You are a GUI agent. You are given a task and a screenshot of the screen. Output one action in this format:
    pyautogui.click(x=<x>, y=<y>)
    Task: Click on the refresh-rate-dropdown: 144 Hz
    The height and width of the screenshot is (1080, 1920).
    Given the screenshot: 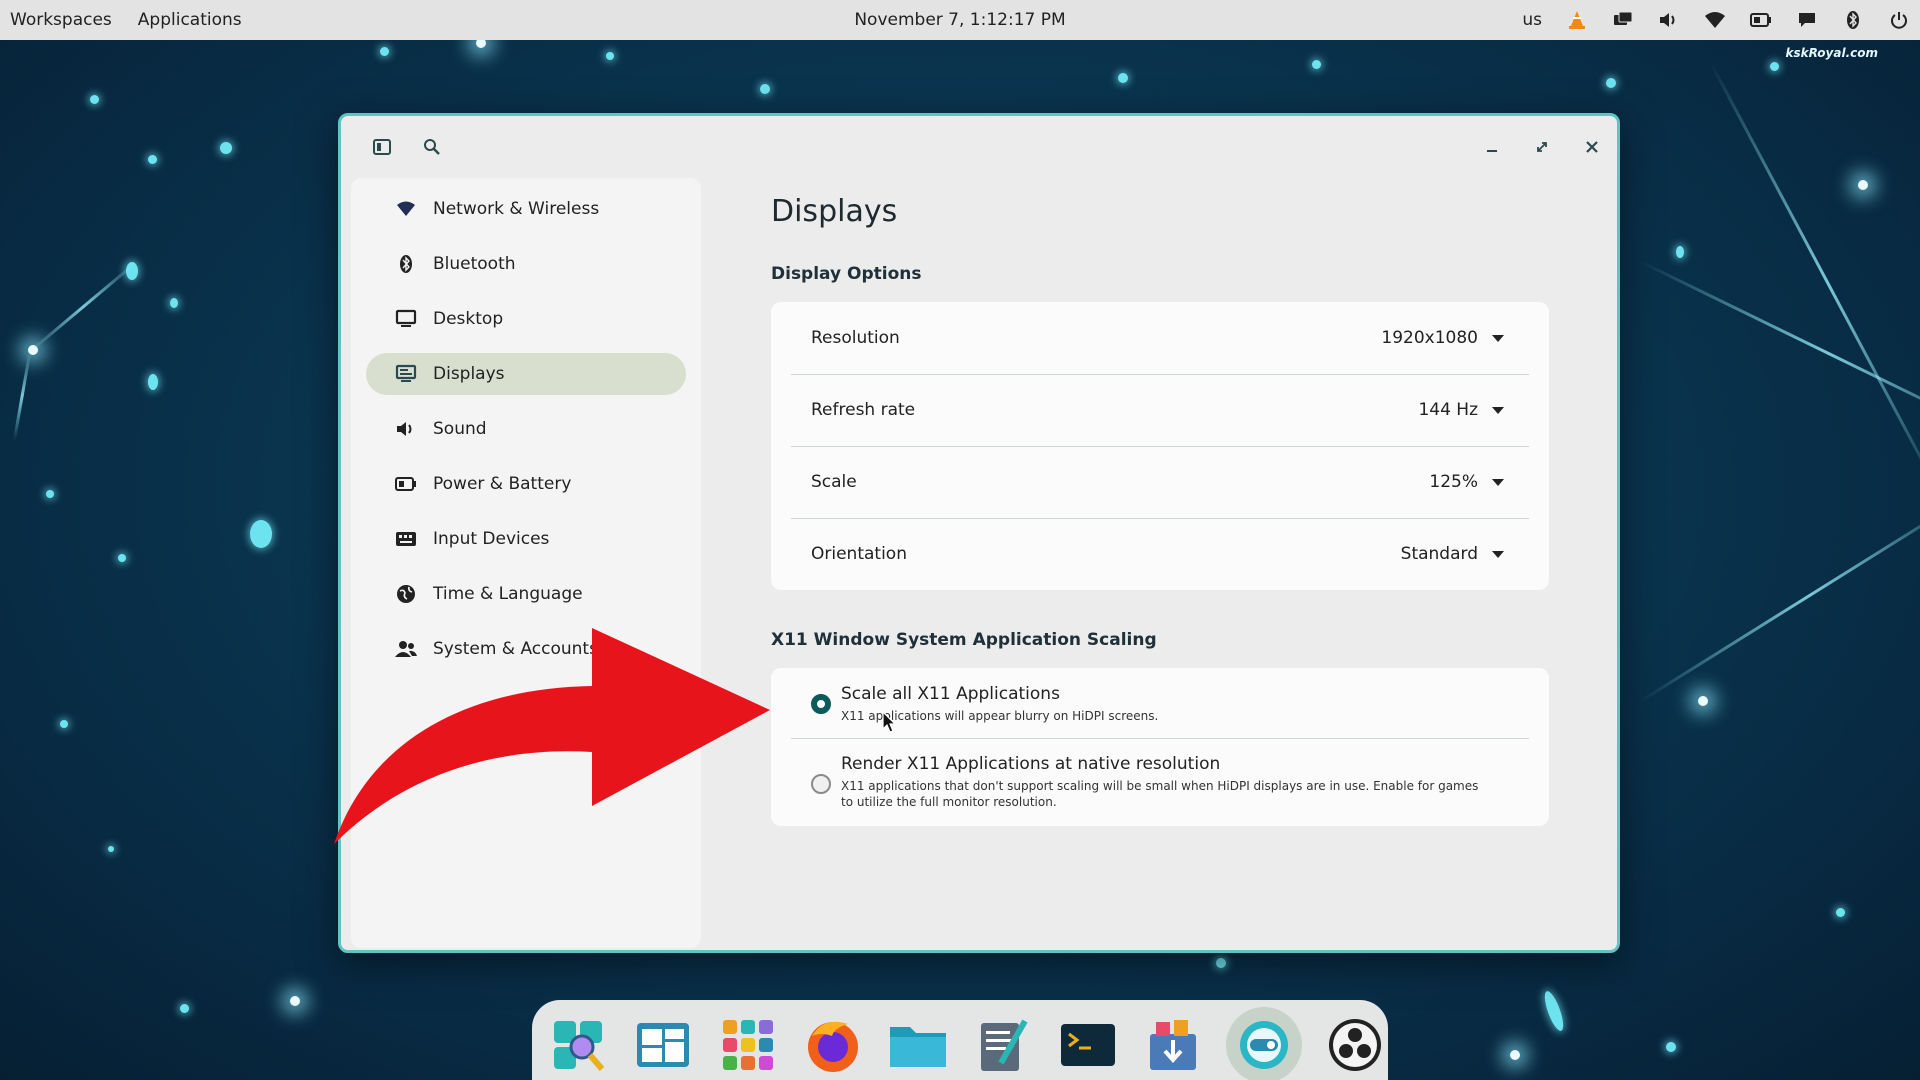 What is the action you would take?
    pyautogui.click(x=1461, y=410)
    